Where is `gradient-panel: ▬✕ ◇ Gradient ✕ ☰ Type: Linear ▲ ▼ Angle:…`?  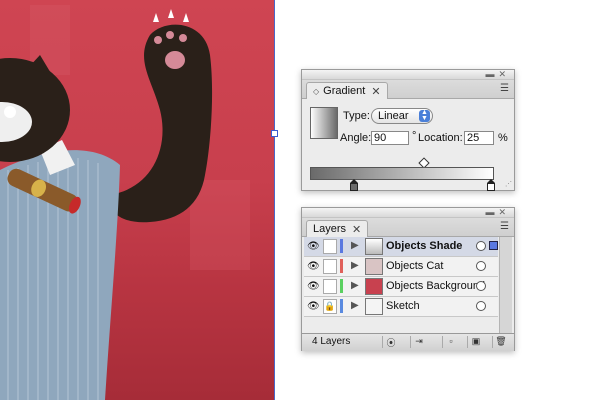 gradient-panel: ▬✕ ◇ Gradient ✕ ☰ Type: Linear ▲ ▼ Angle:… is located at coordinates (408, 130).